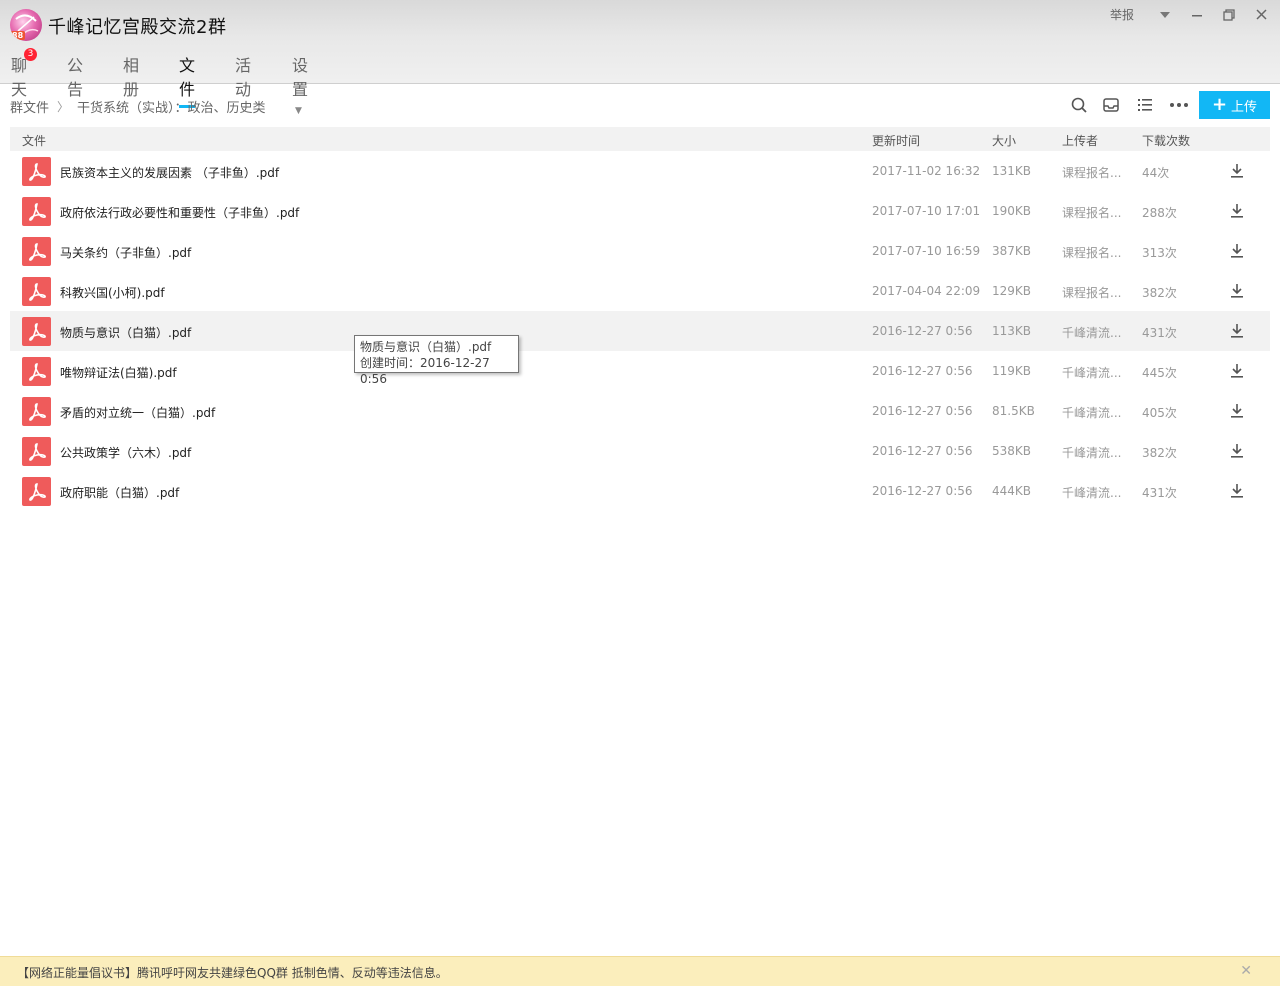 The height and width of the screenshot is (986, 1280). I want to click on group-title: 千峰记忆宫殿交流2群, so click(137, 27).